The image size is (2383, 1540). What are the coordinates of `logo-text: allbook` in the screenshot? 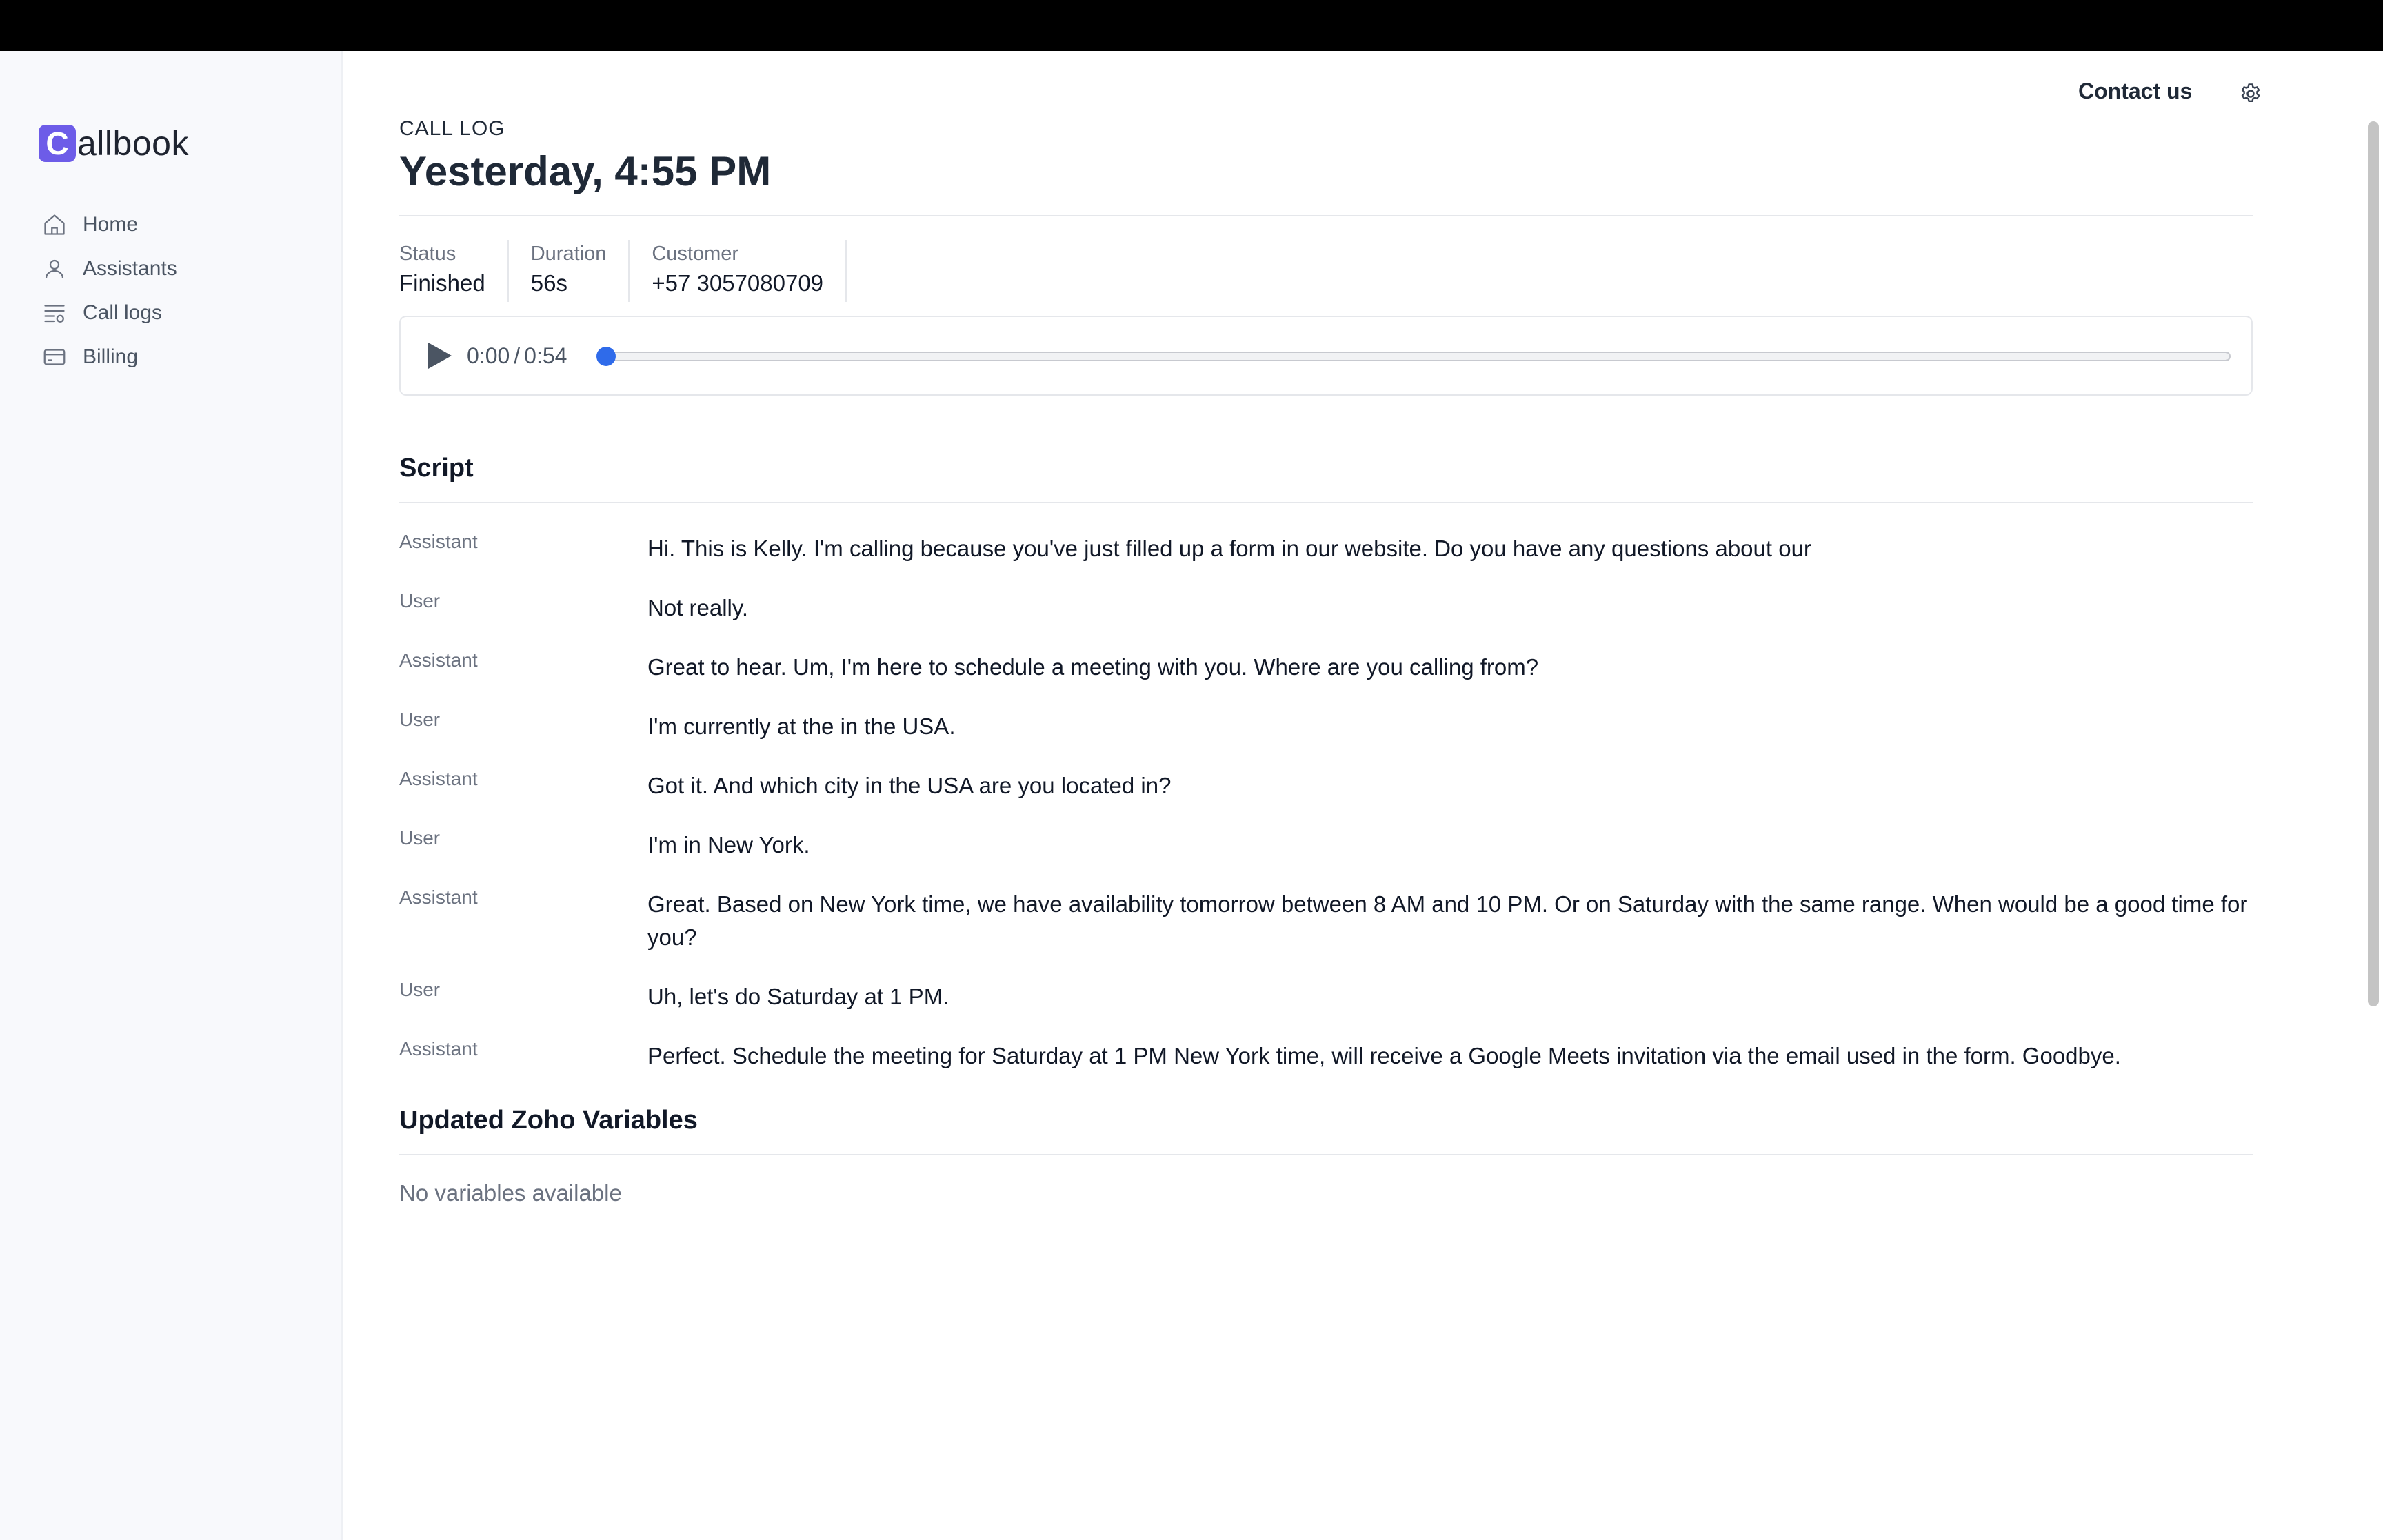 It's located at (133, 144).